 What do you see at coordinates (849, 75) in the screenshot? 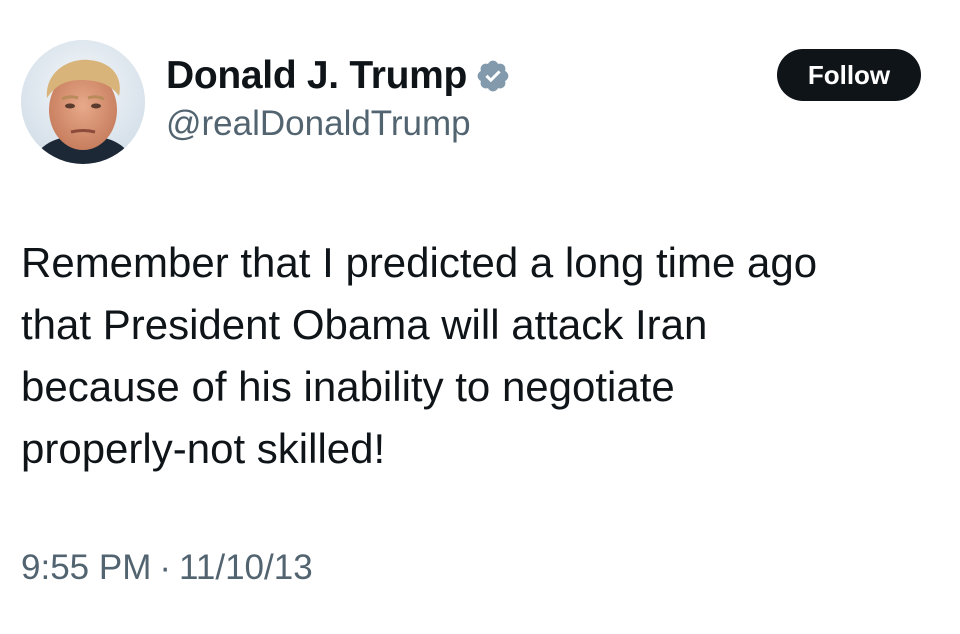
I see `follow-button: Follow` at bounding box center [849, 75].